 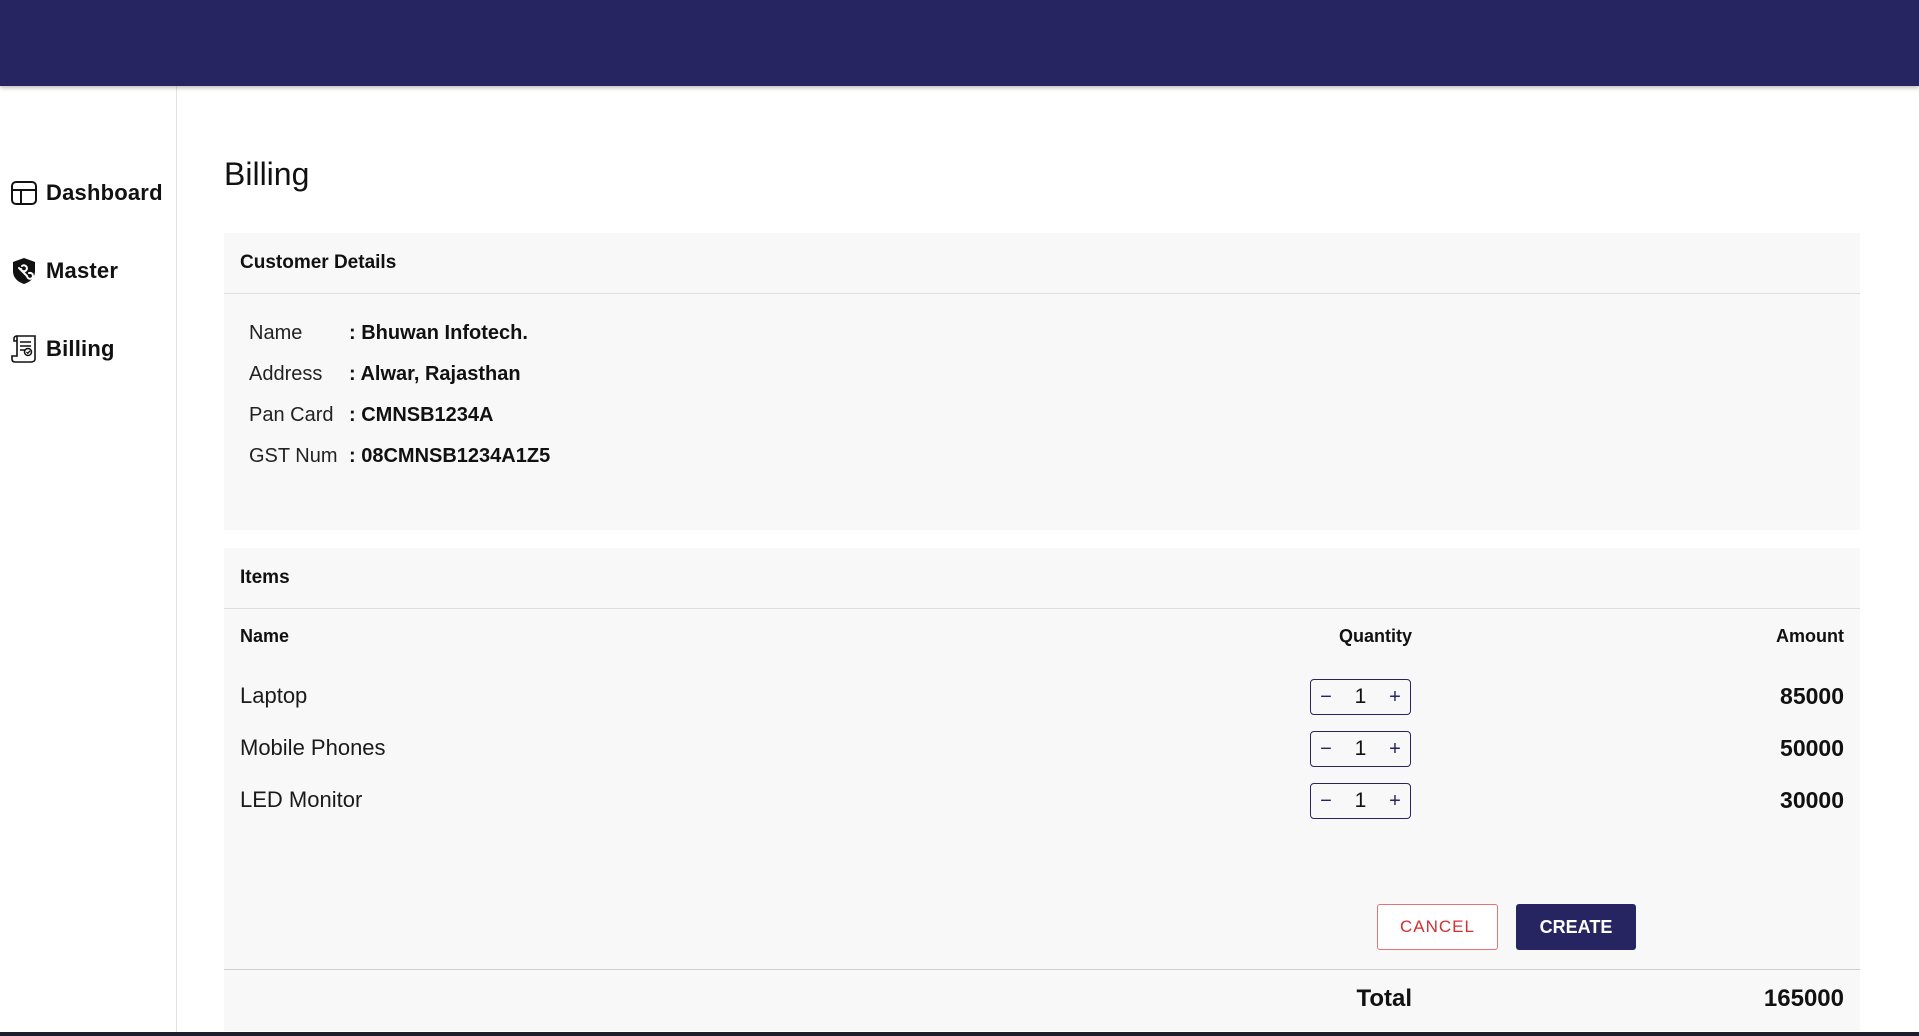 I want to click on item-name: Laptop, so click(x=274, y=695).